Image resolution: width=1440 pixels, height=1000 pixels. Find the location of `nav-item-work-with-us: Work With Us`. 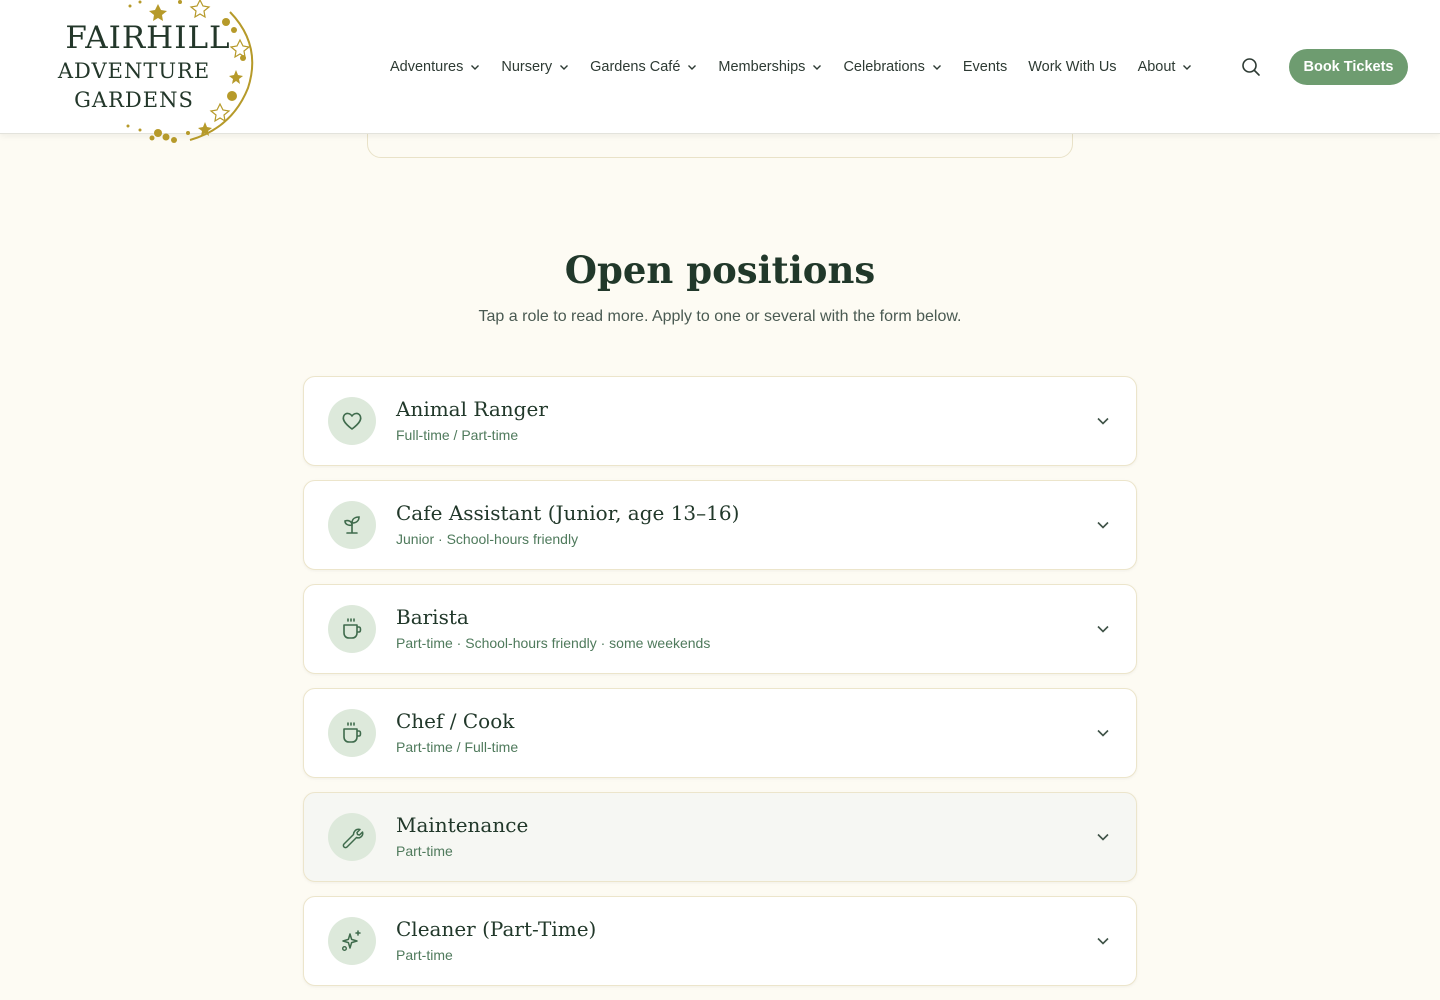

nav-item-work-with-us: Work With Us is located at coordinates (1072, 67).